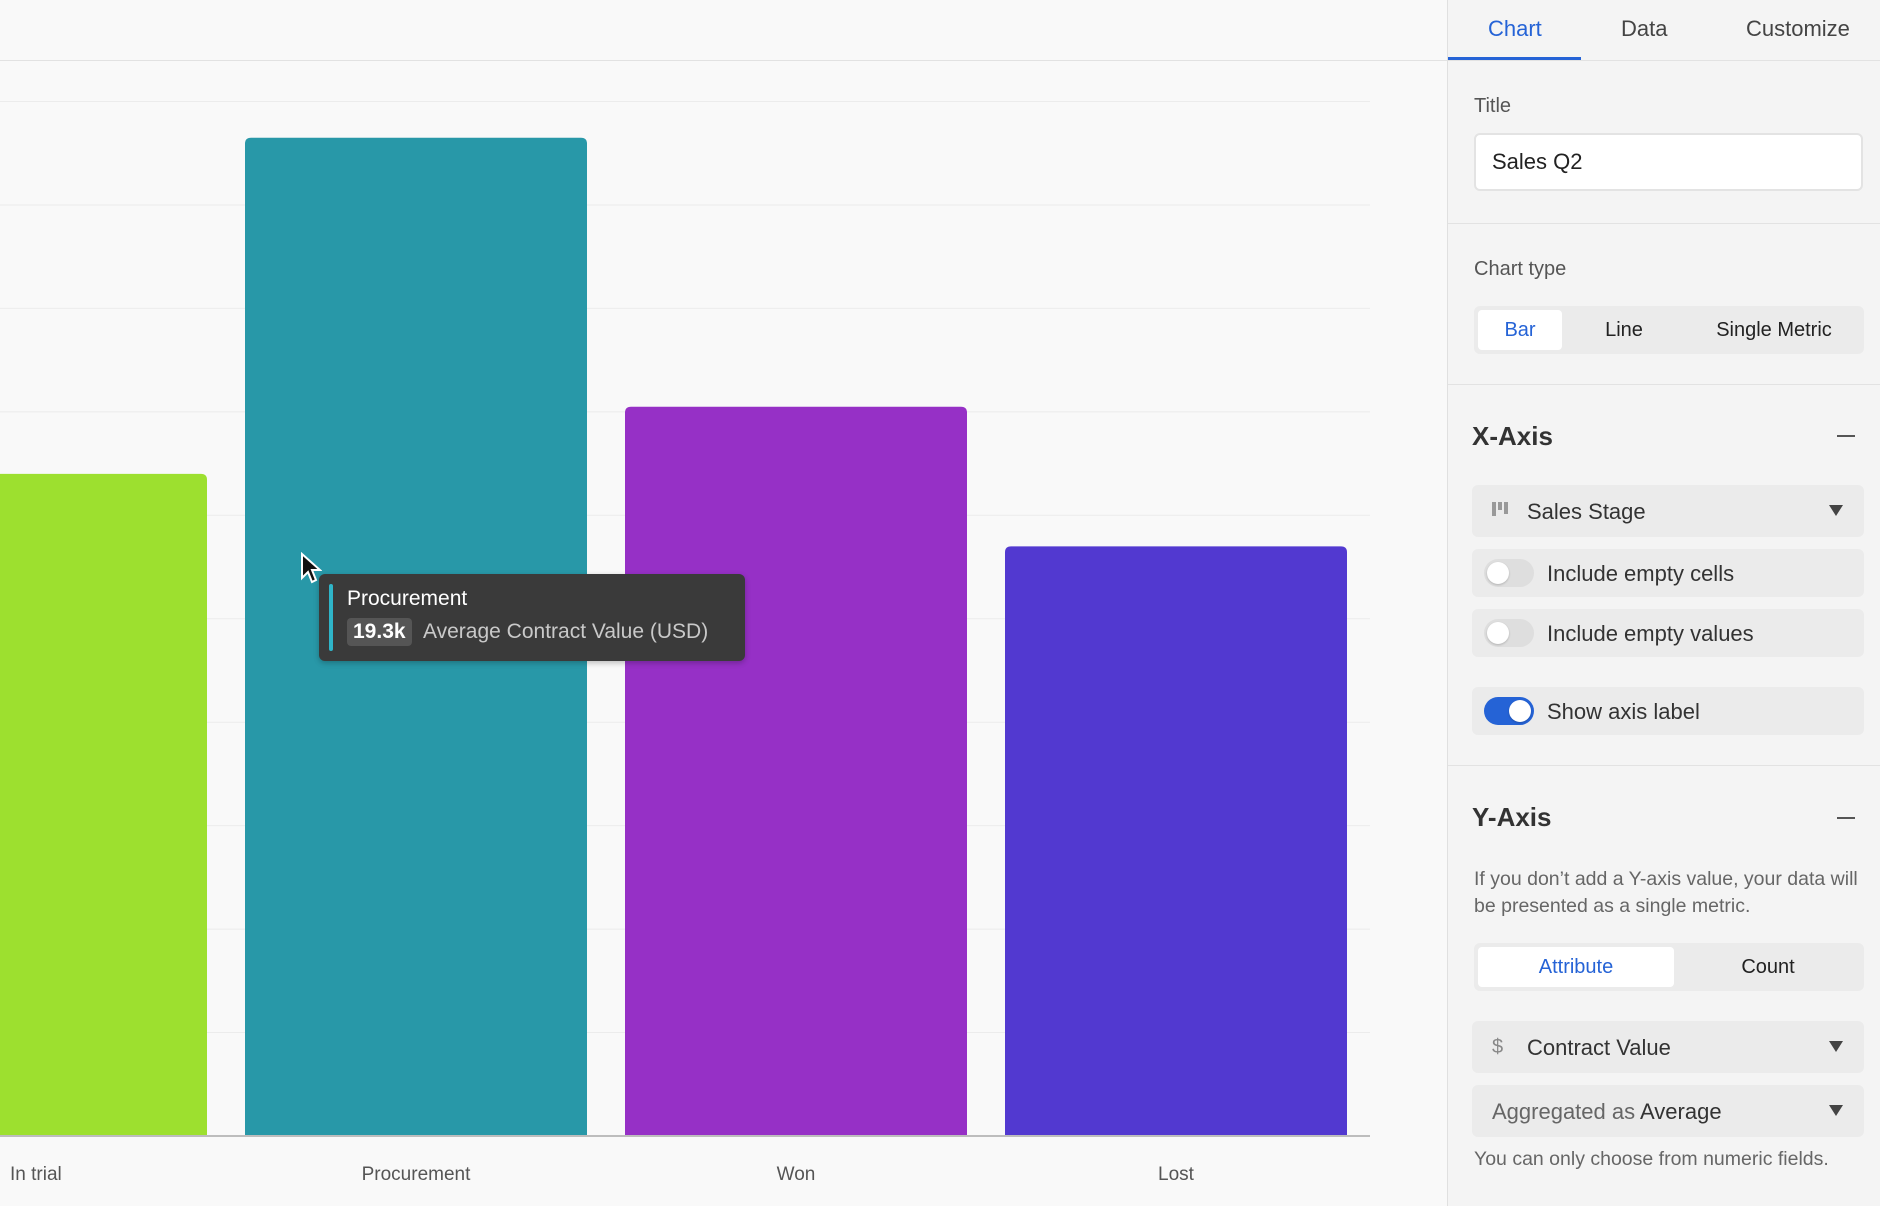 The image size is (1880, 1206). I want to click on numeric-fields-note: You can only choose from numeric fields., so click(1651, 1159).